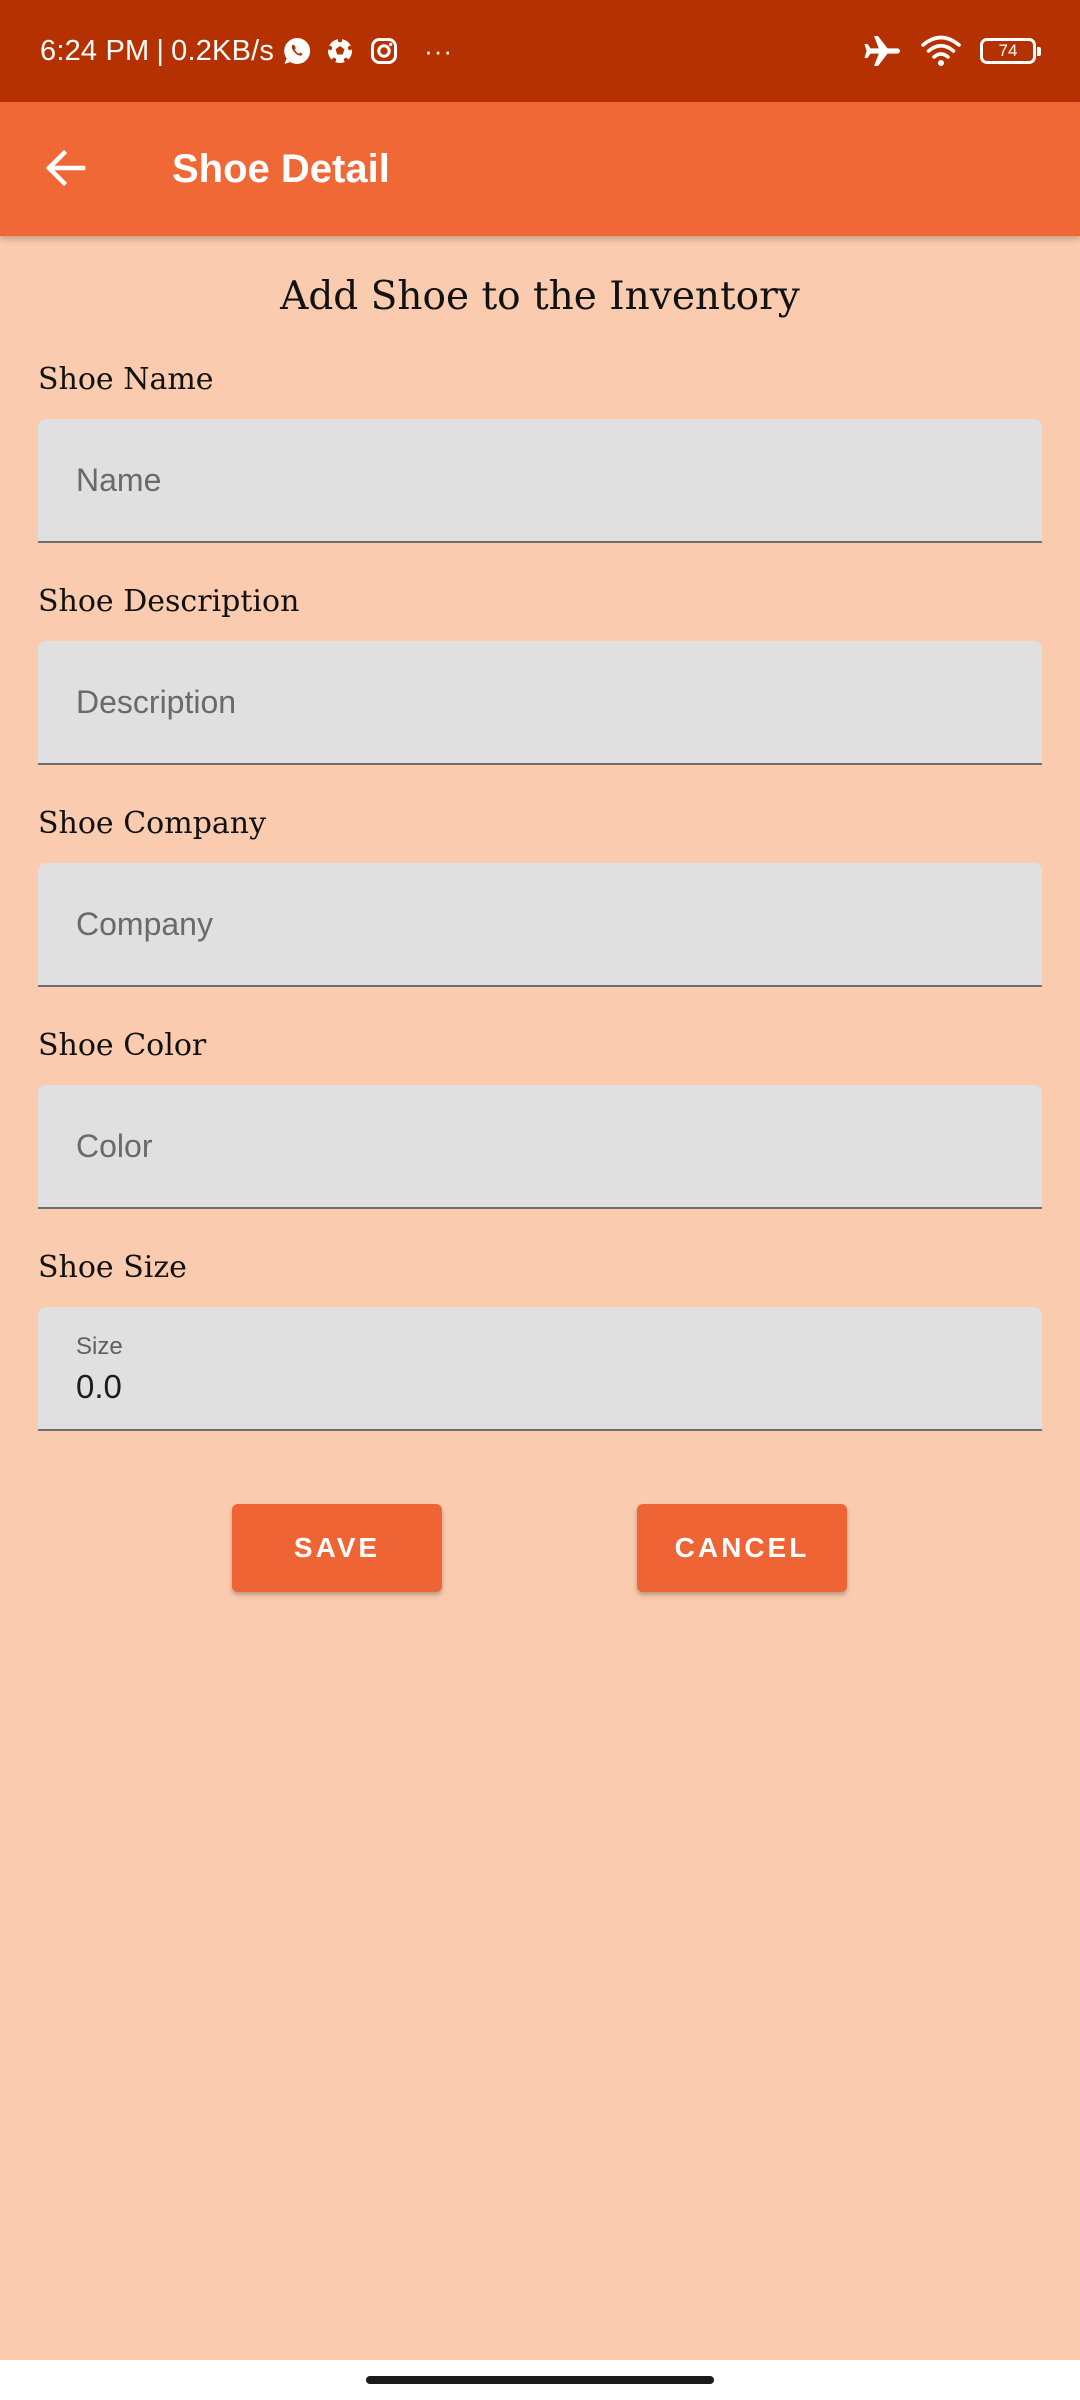 The width and height of the screenshot is (1080, 2400). Describe the element at coordinates (340, 51) in the screenshot. I see `football-icon` at that location.